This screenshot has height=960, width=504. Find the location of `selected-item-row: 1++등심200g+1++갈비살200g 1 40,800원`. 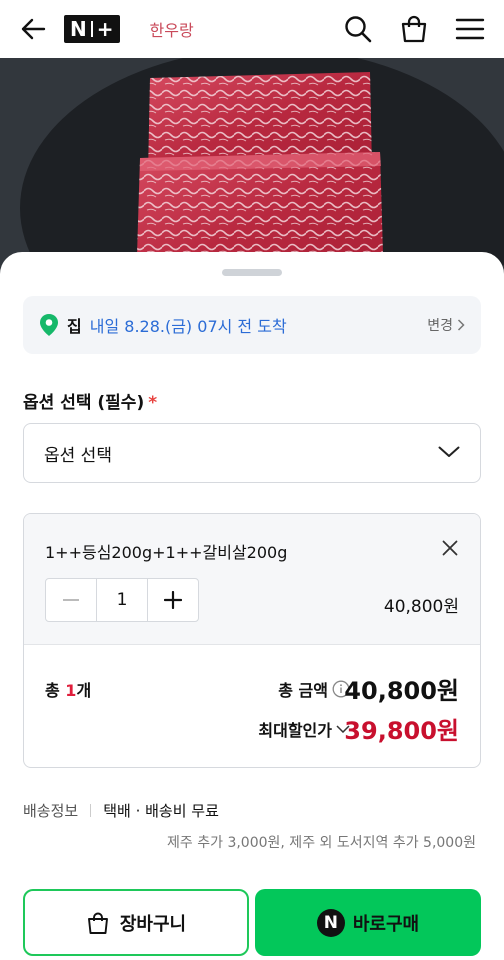

selected-item-row: 1++등심200g+1++갈비살200g 1 40,800원 is located at coordinates (252, 579).